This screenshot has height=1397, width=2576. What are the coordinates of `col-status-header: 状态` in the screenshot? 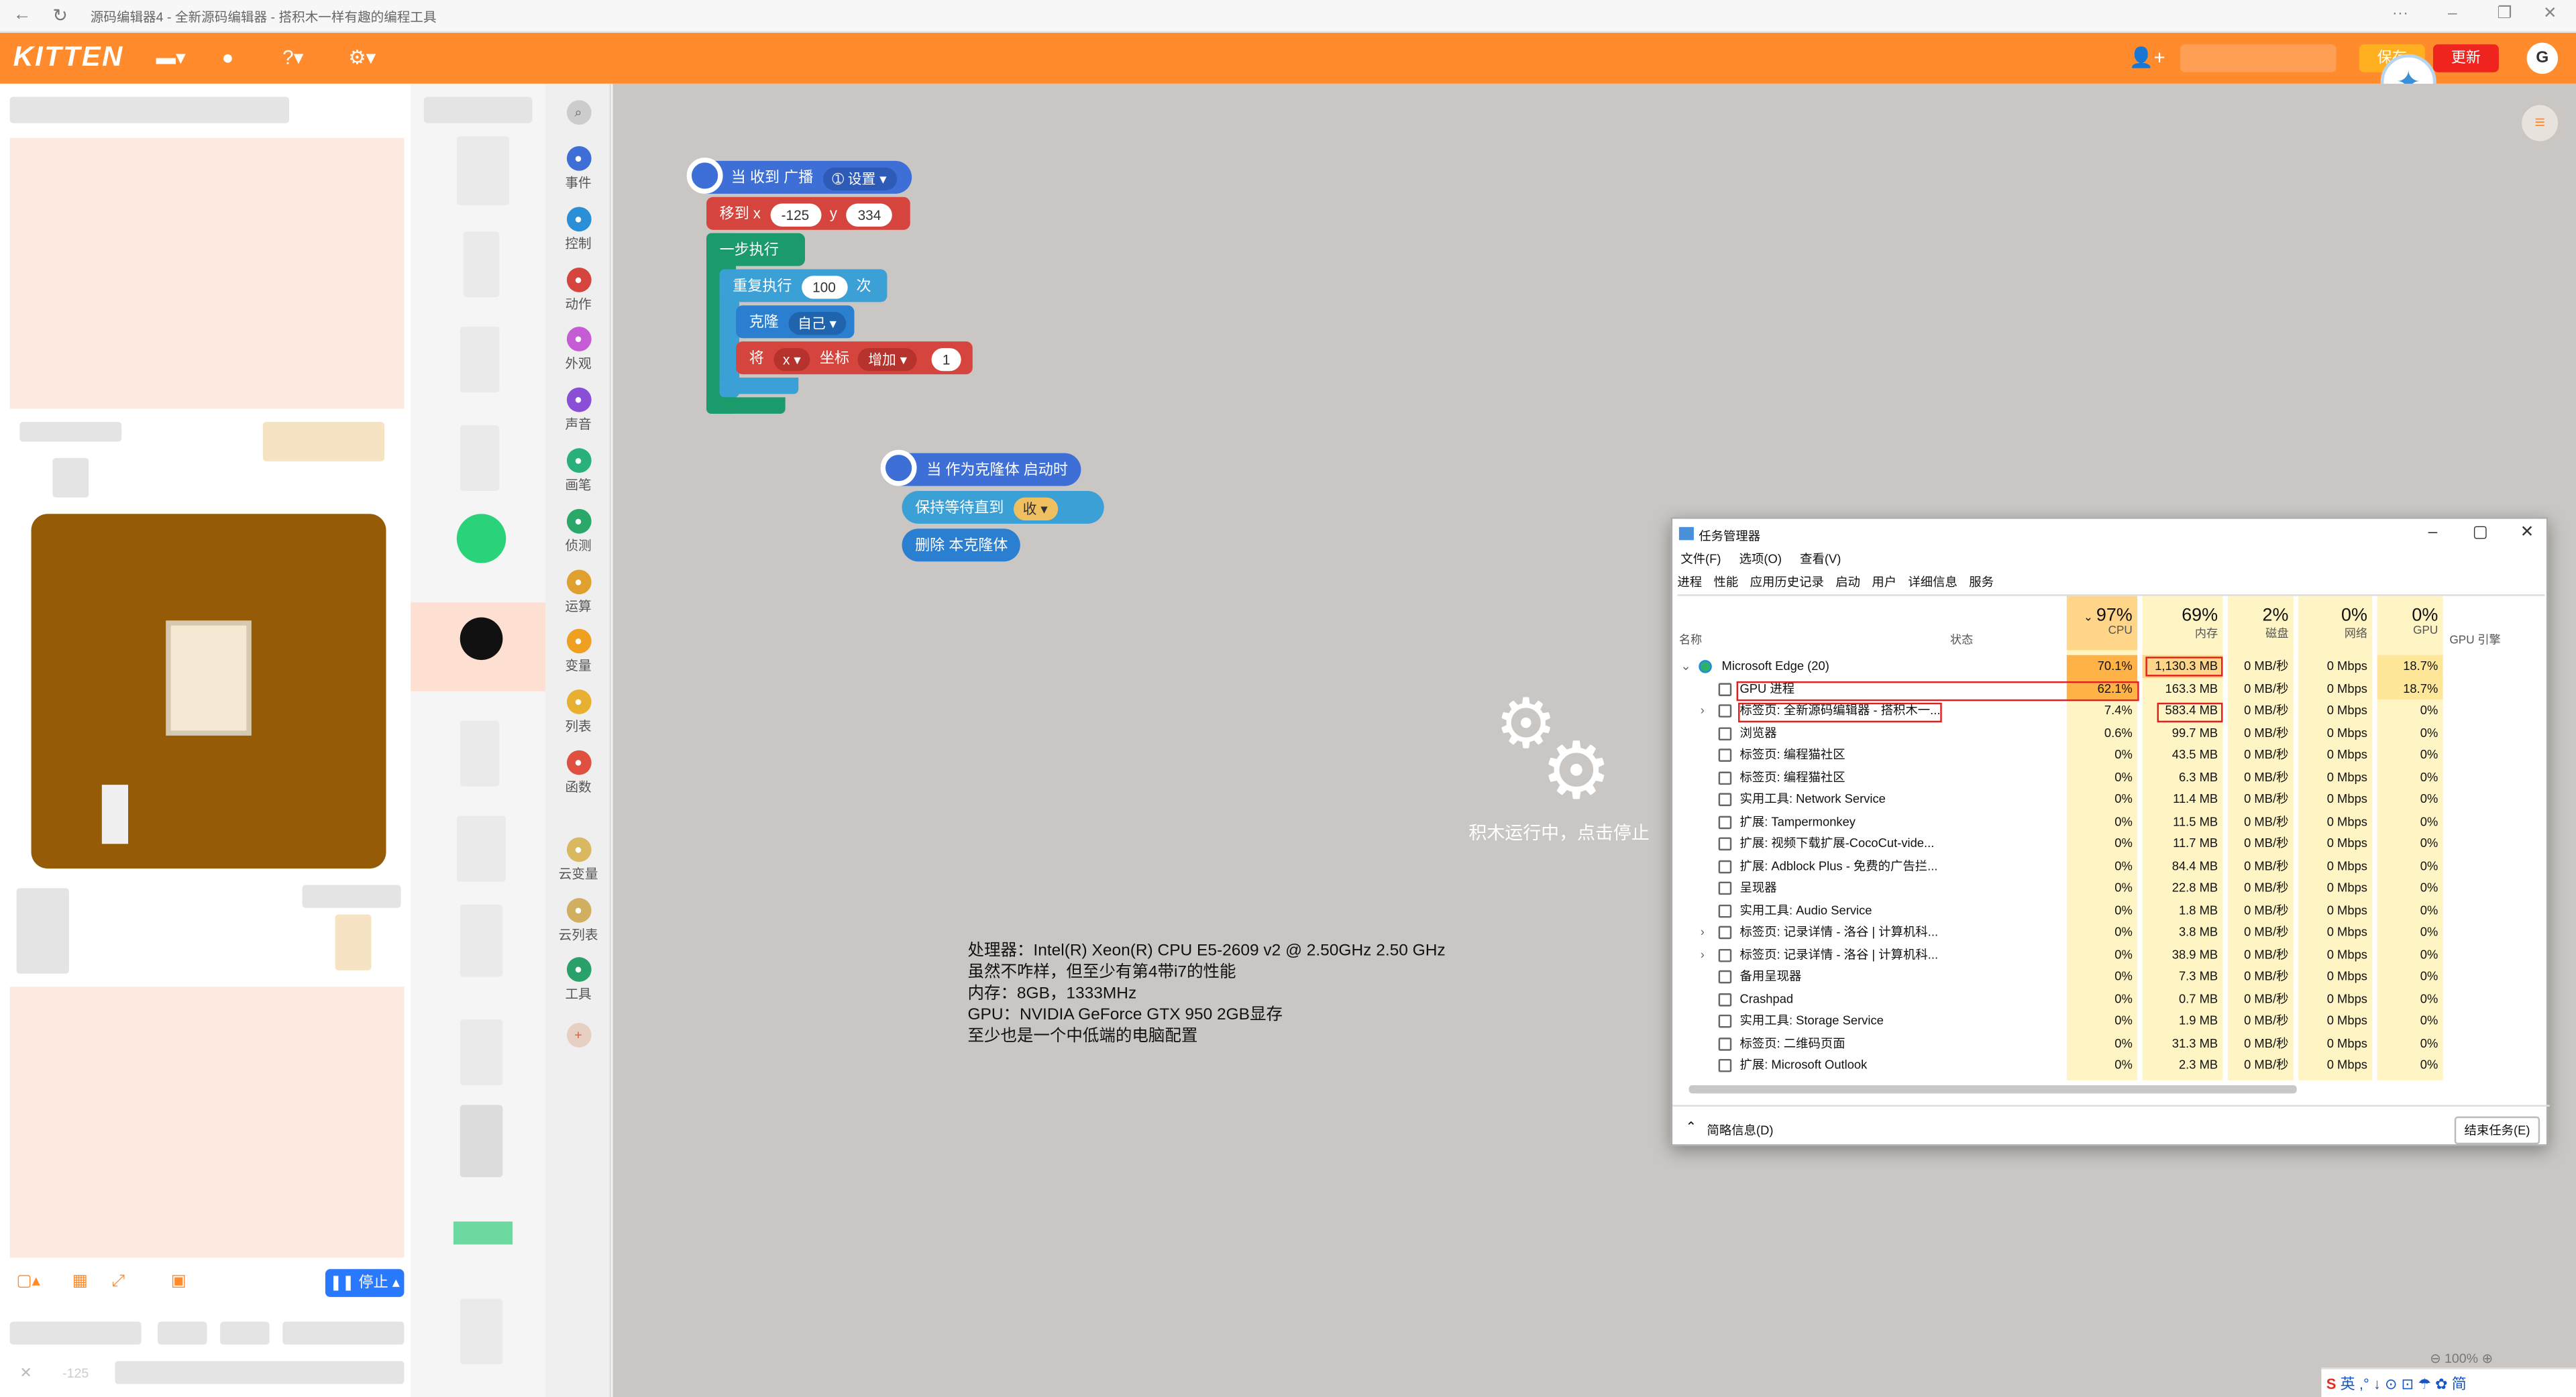 It's located at (1961, 640).